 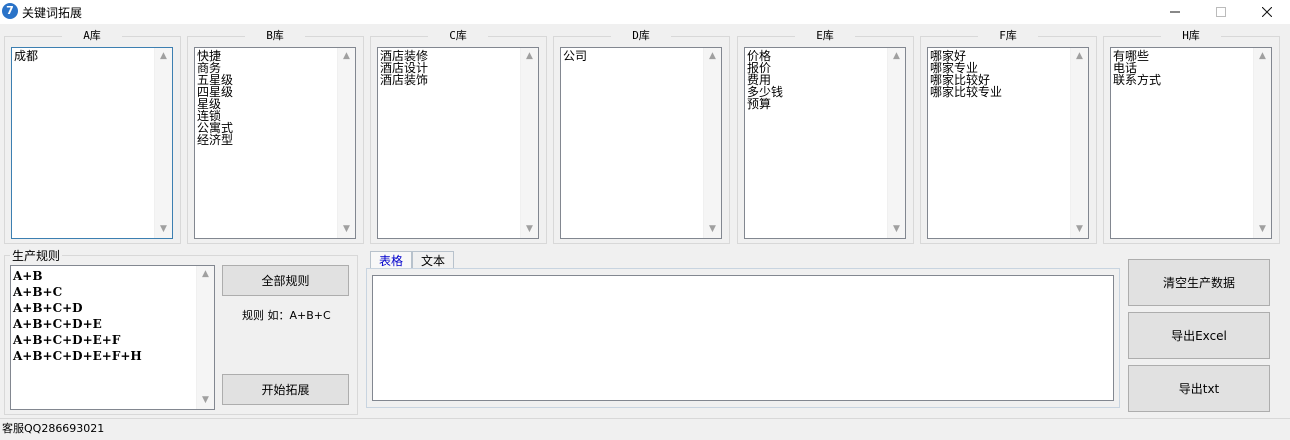 What do you see at coordinates (1199, 388) in the screenshot?
I see `export-txt-button: 导出txt` at bounding box center [1199, 388].